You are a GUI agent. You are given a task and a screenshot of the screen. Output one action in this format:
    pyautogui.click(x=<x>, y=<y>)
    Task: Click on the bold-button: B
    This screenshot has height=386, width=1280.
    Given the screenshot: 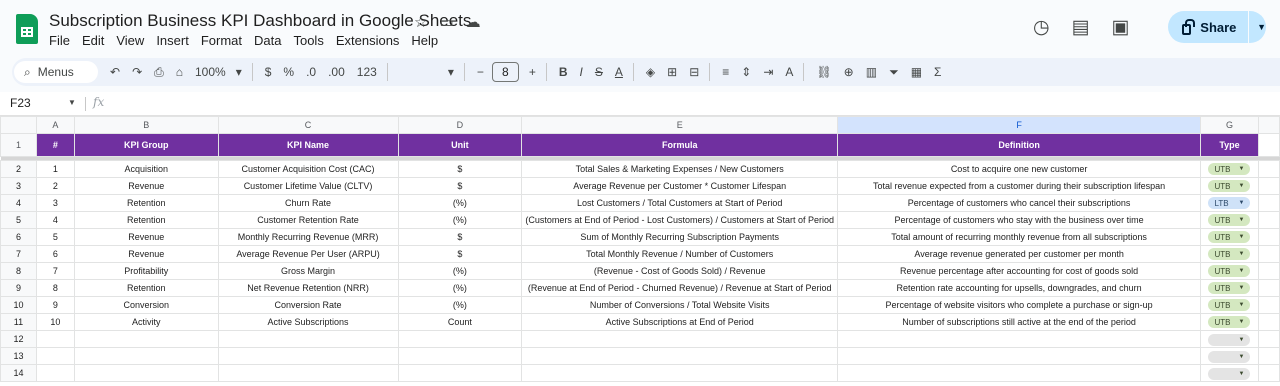 What is the action you would take?
    pyautogui.click(x=563, y=72)
    